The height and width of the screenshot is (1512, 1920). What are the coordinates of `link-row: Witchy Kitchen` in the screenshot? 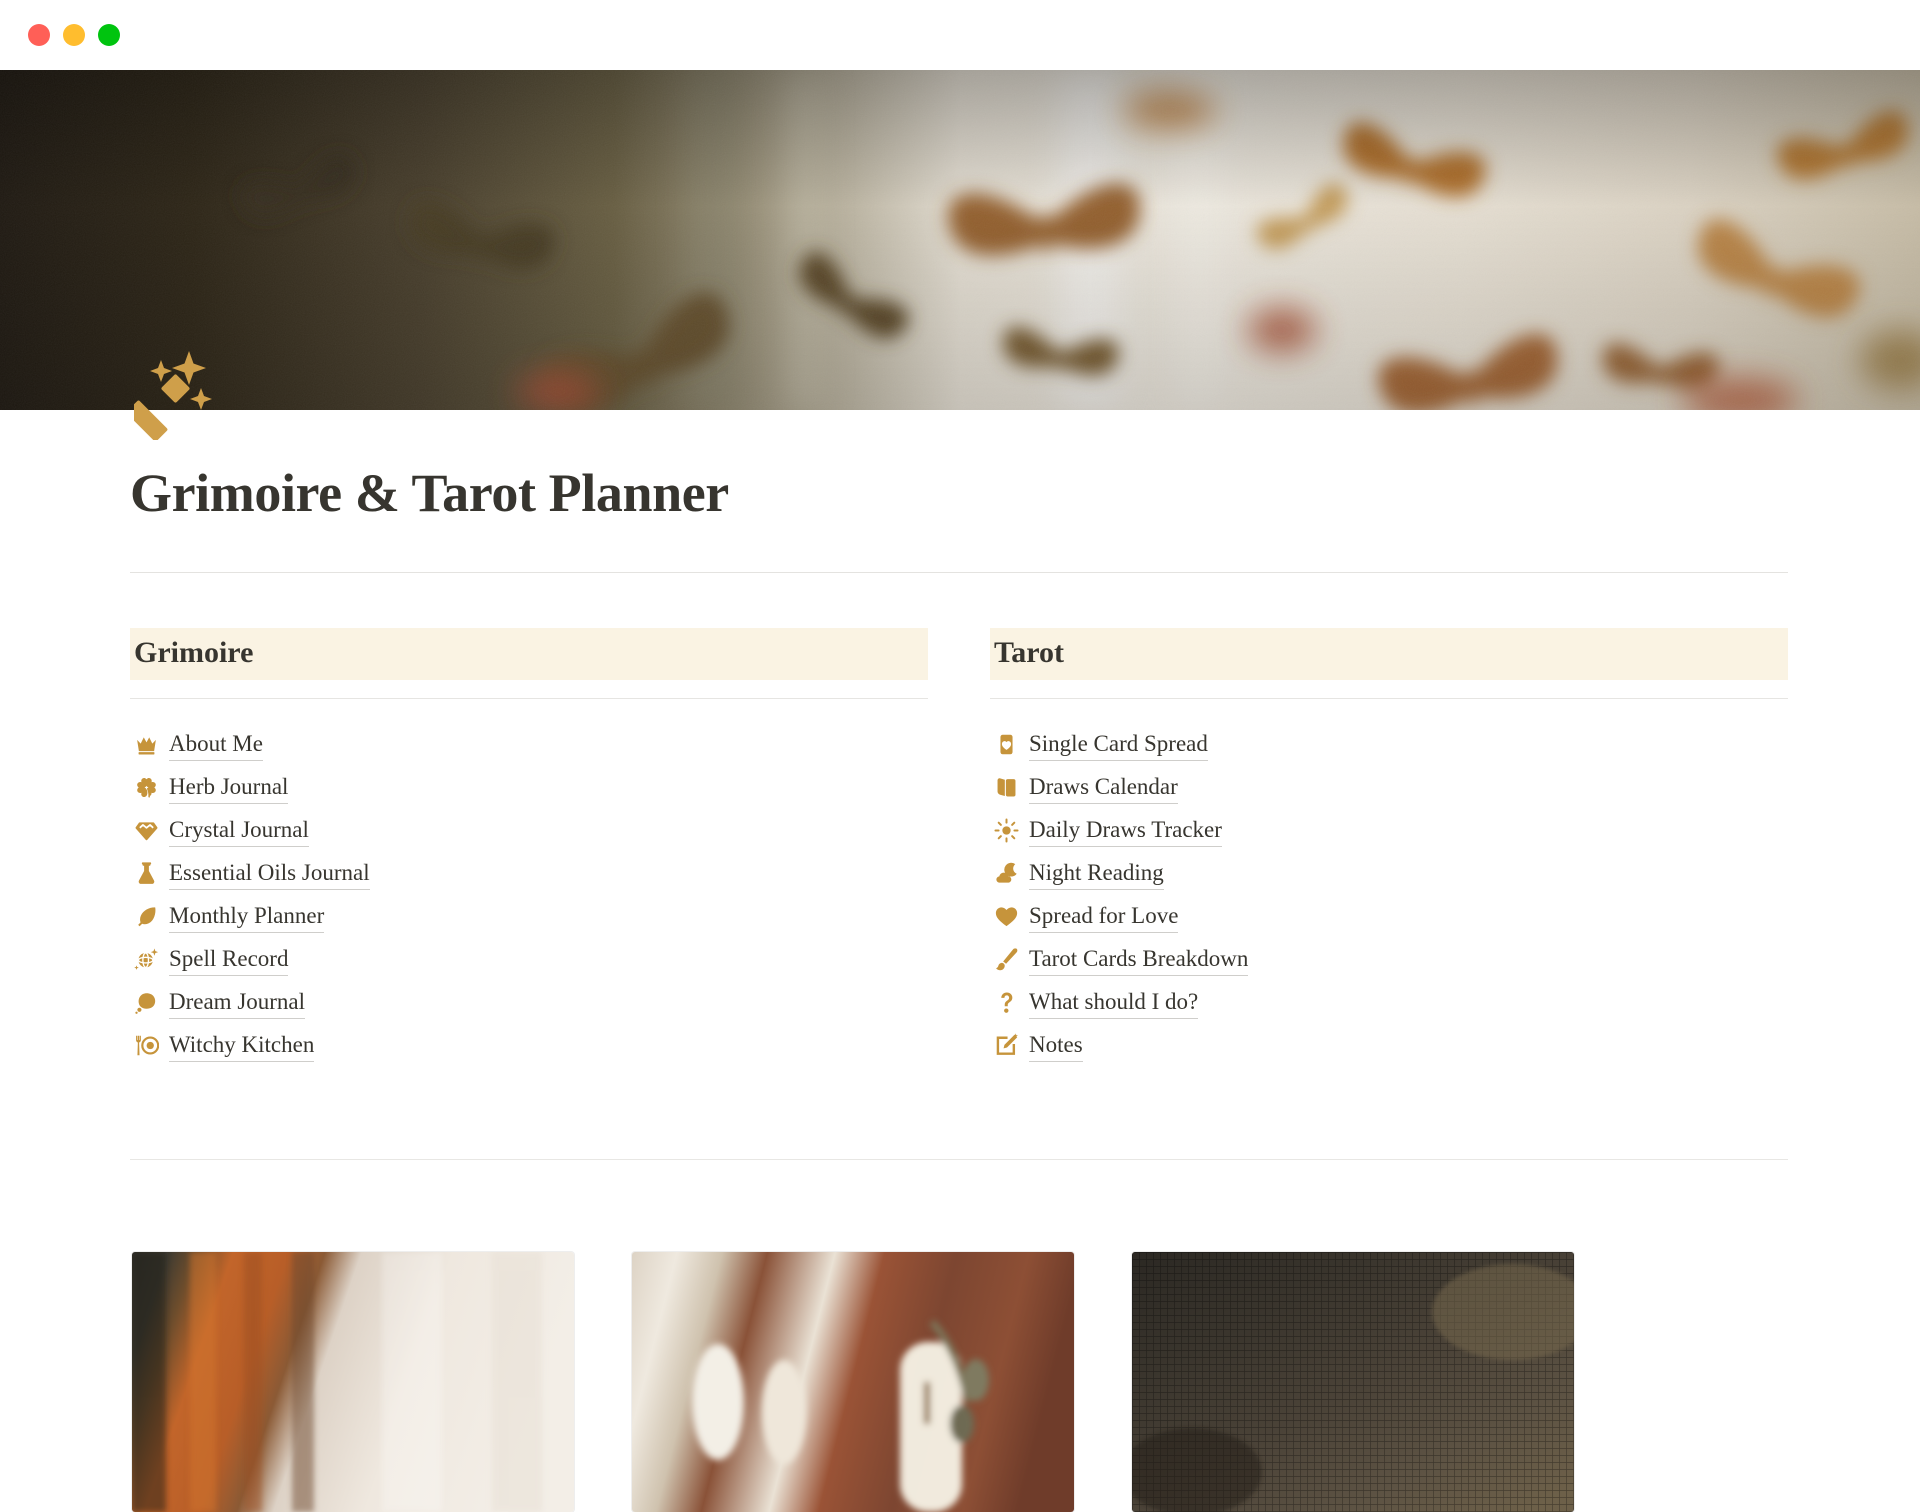 It's located at (529, 1045).